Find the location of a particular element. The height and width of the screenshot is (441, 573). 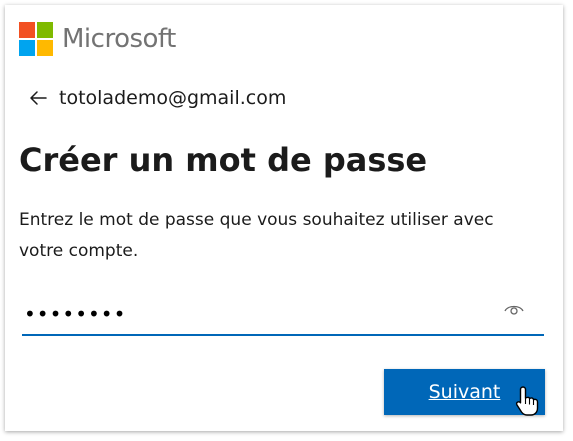

password-field is located at coordinates (283, 313).